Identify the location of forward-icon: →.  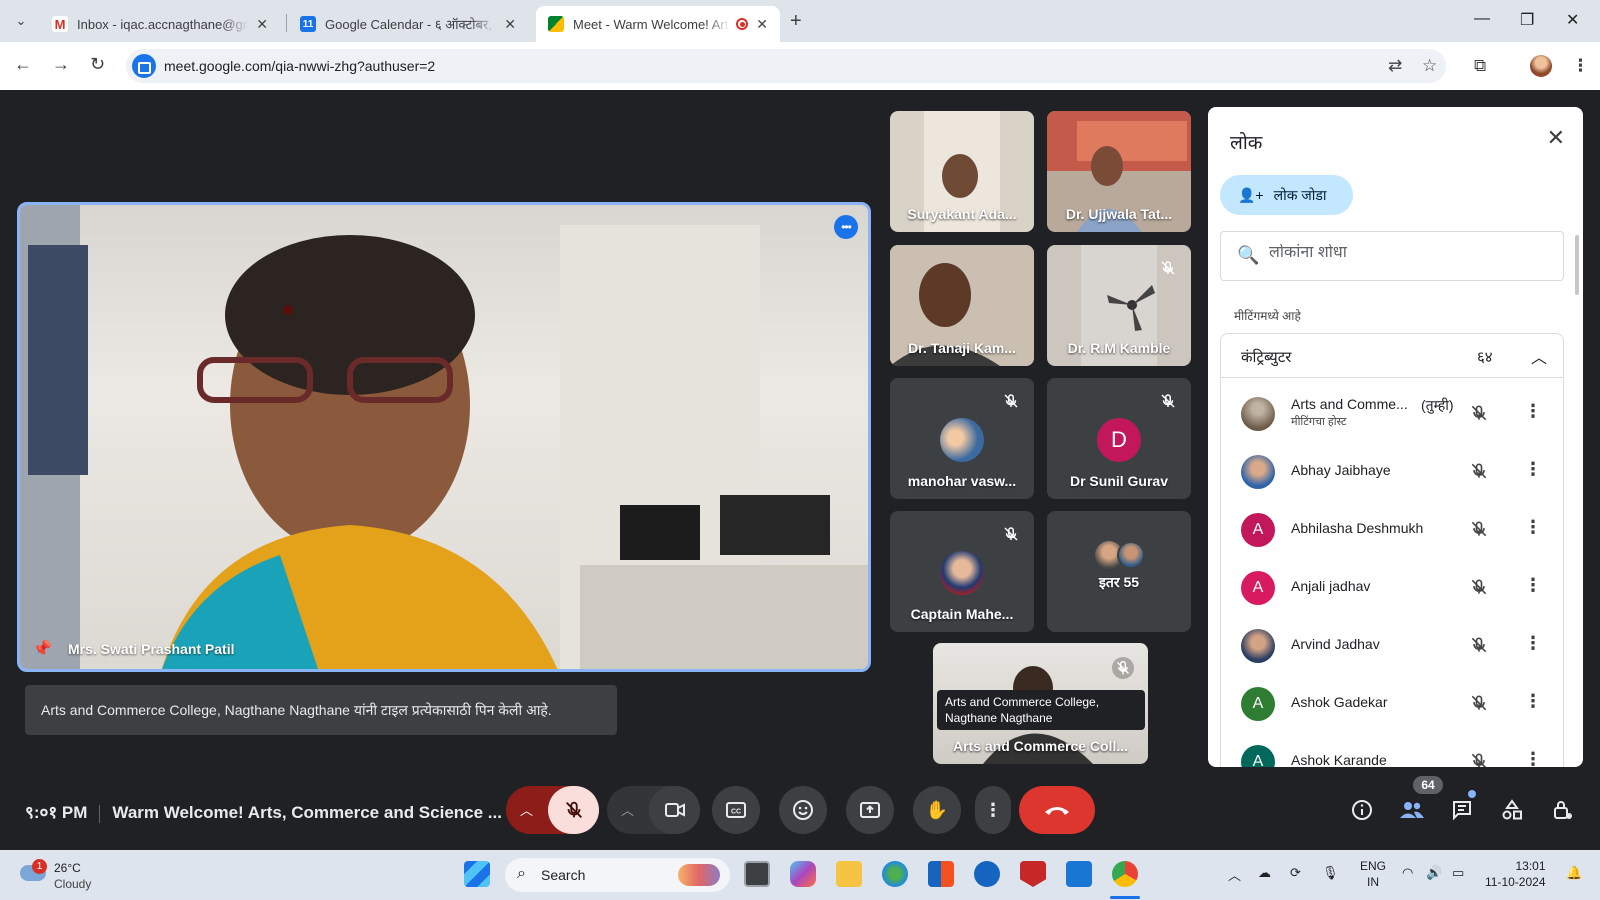
(61, 64).